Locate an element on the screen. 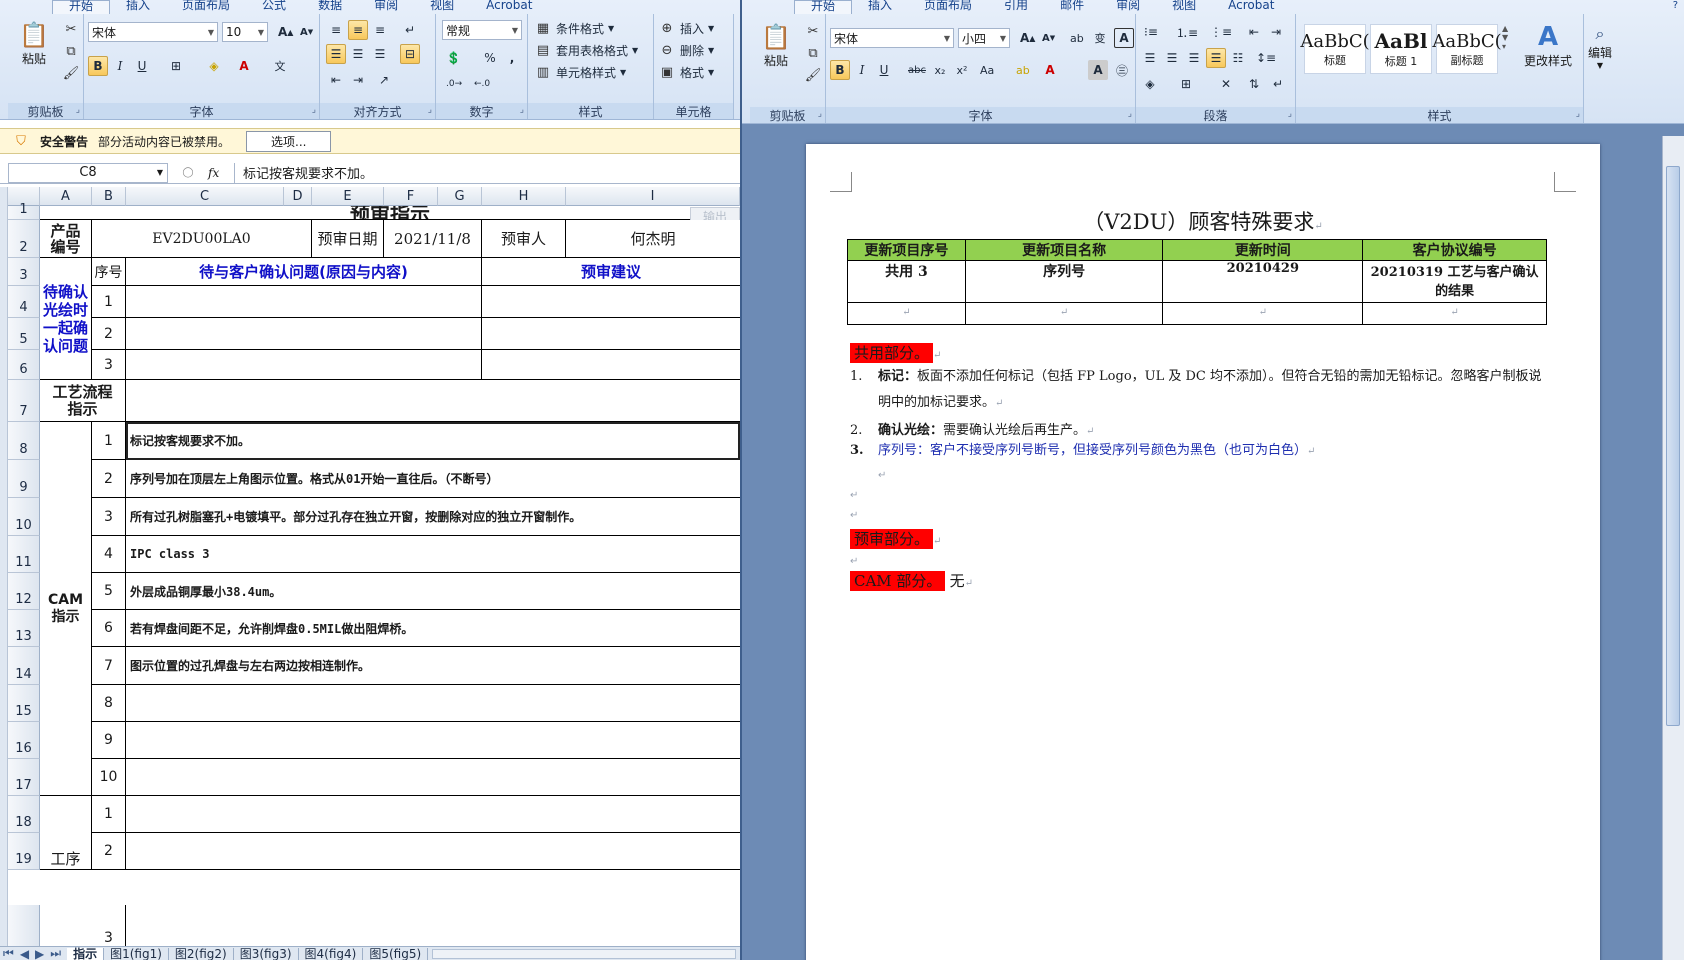 This screenshot has height=960, width=1684. row-header-8: 8 is located at coordinates (24, 441).